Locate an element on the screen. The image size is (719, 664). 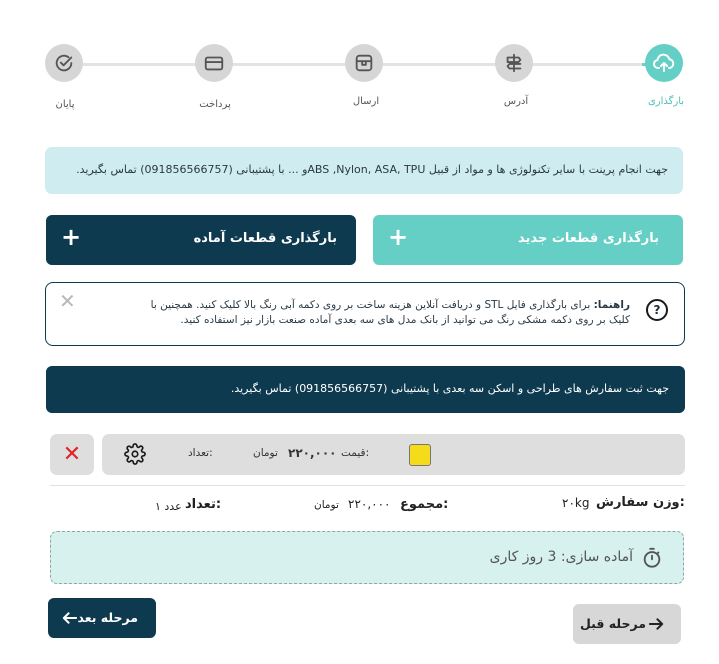
price-value: ۲۲۰,۰۰۰ is located at coordinates (312, 453).